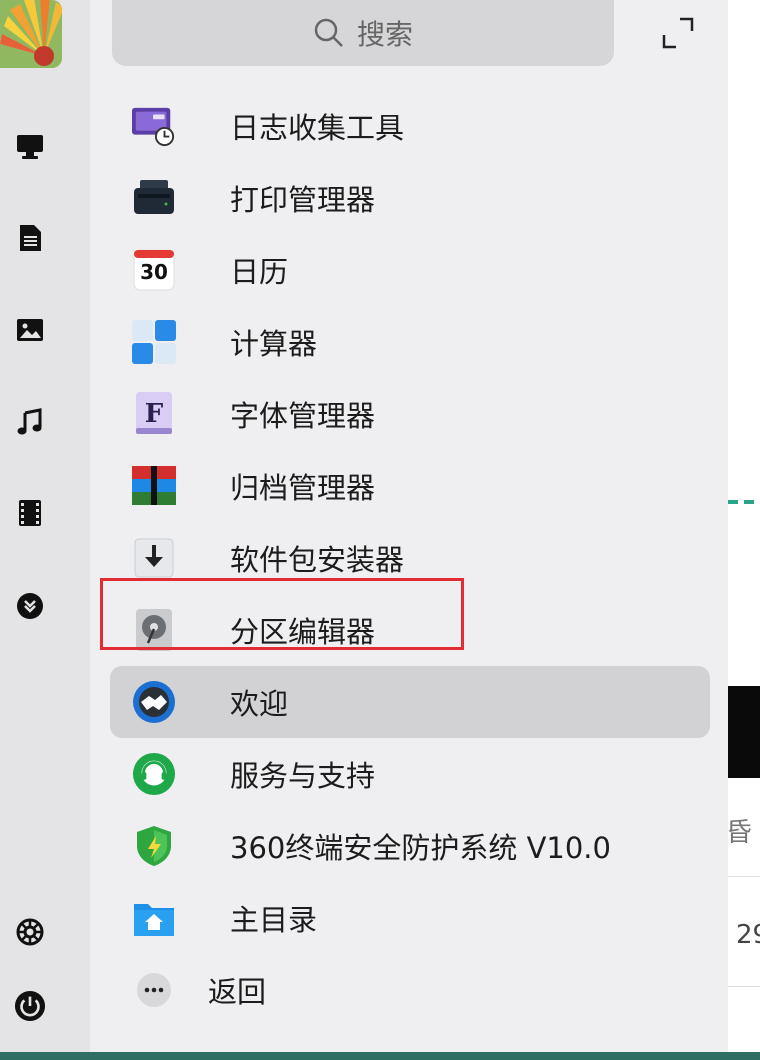  I want to click on app-item-calculator: 计算器, so click(410, 342).